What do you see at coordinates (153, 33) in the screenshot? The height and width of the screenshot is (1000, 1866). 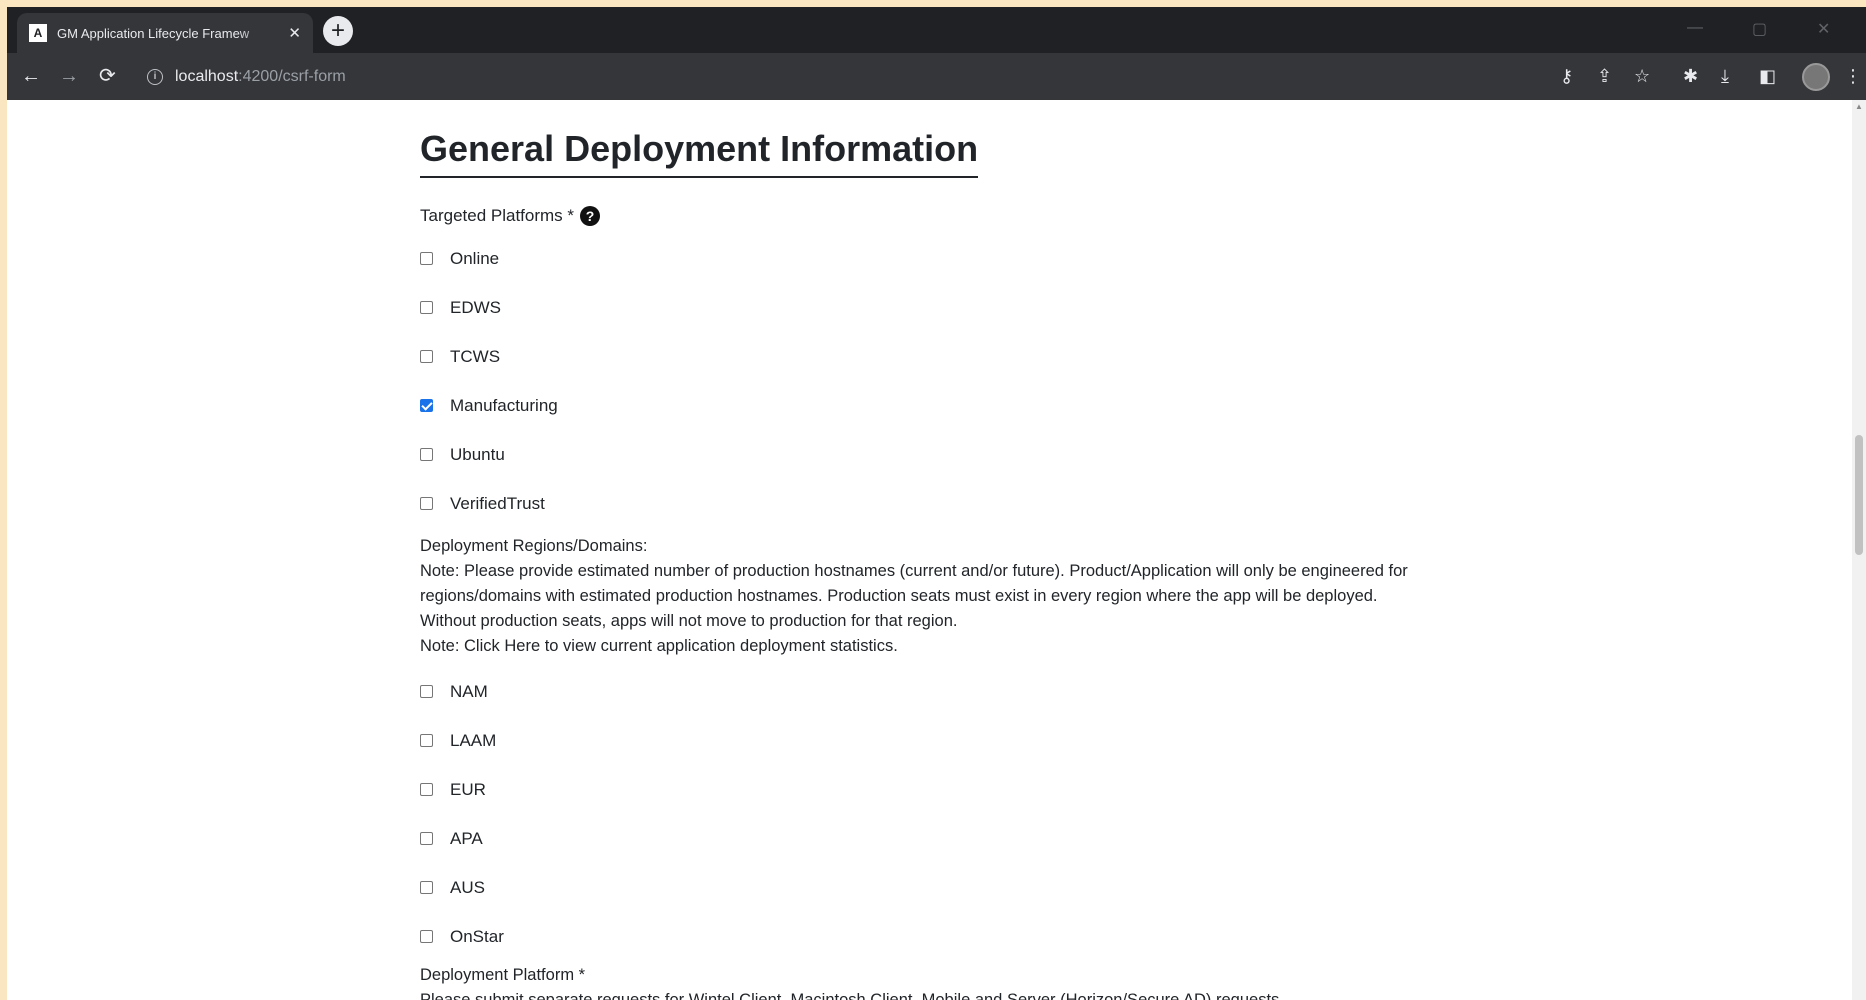 I see `tab-title: GM Application Lifecycle Framew` at bounding box center [153, 33].